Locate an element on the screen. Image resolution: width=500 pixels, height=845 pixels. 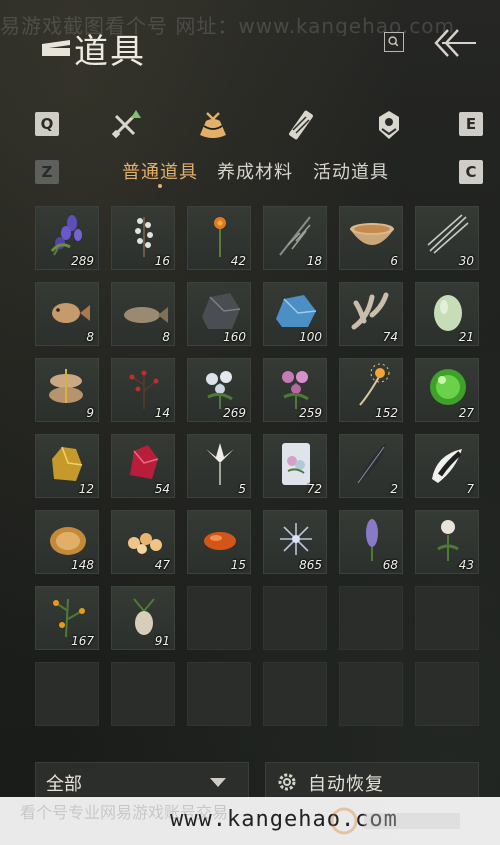
white-fur-icon is located at coordinates (447, 466).